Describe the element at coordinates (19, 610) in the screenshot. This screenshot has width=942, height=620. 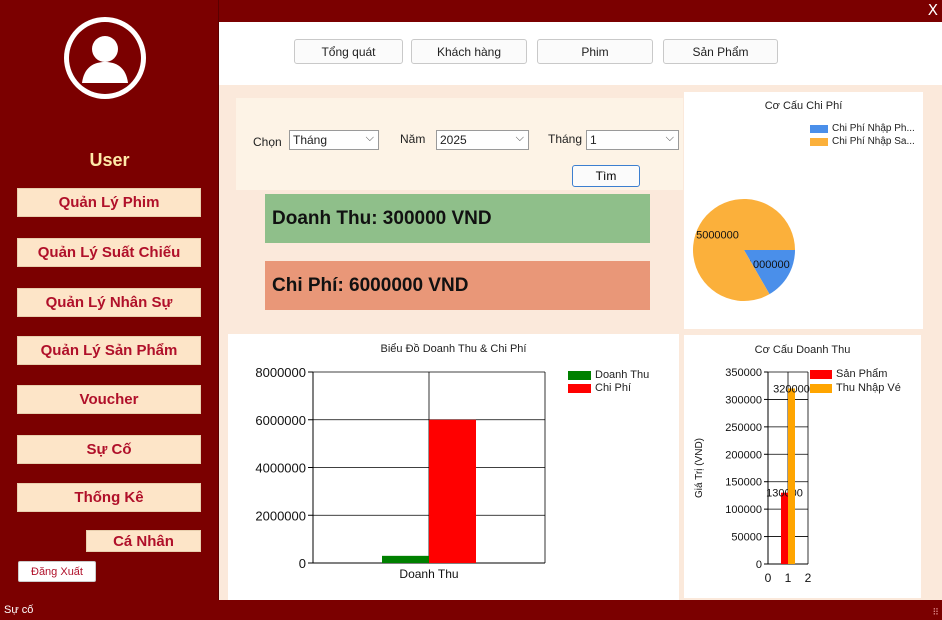
I see `status-text: Sự cố` at that location.